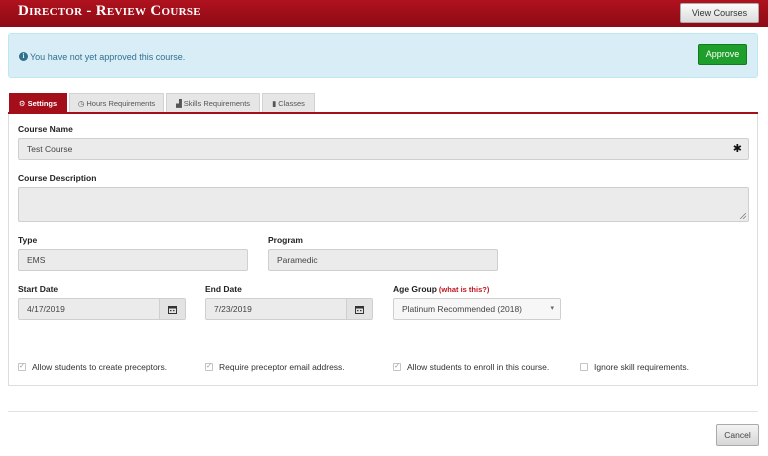  I want to click on tab-skills-requirements: ▟ Skills Requirements, so click(213, 103).